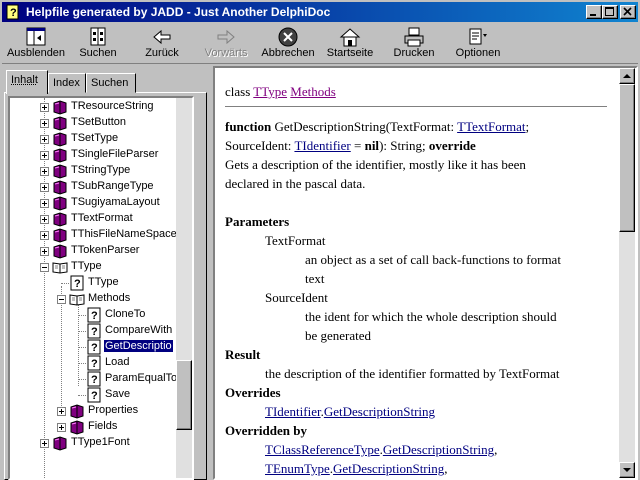  Describe the element at coordinates (94, 187) in the screenshot. I see `tree-item: TSubRangeType` at that location.